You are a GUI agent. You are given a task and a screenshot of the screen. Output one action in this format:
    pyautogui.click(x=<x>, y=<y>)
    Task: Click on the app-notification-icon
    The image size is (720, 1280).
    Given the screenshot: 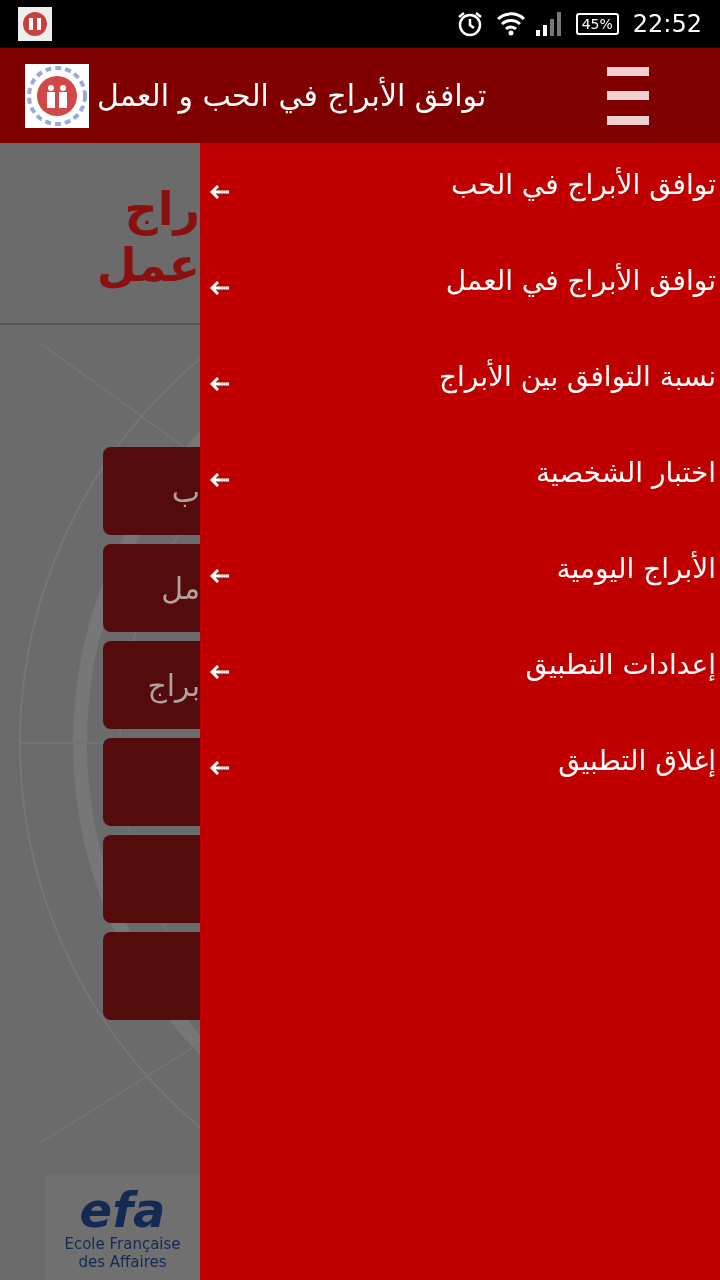 What is the action you would take?
    pyautogui.click(x=35, y=24)
    